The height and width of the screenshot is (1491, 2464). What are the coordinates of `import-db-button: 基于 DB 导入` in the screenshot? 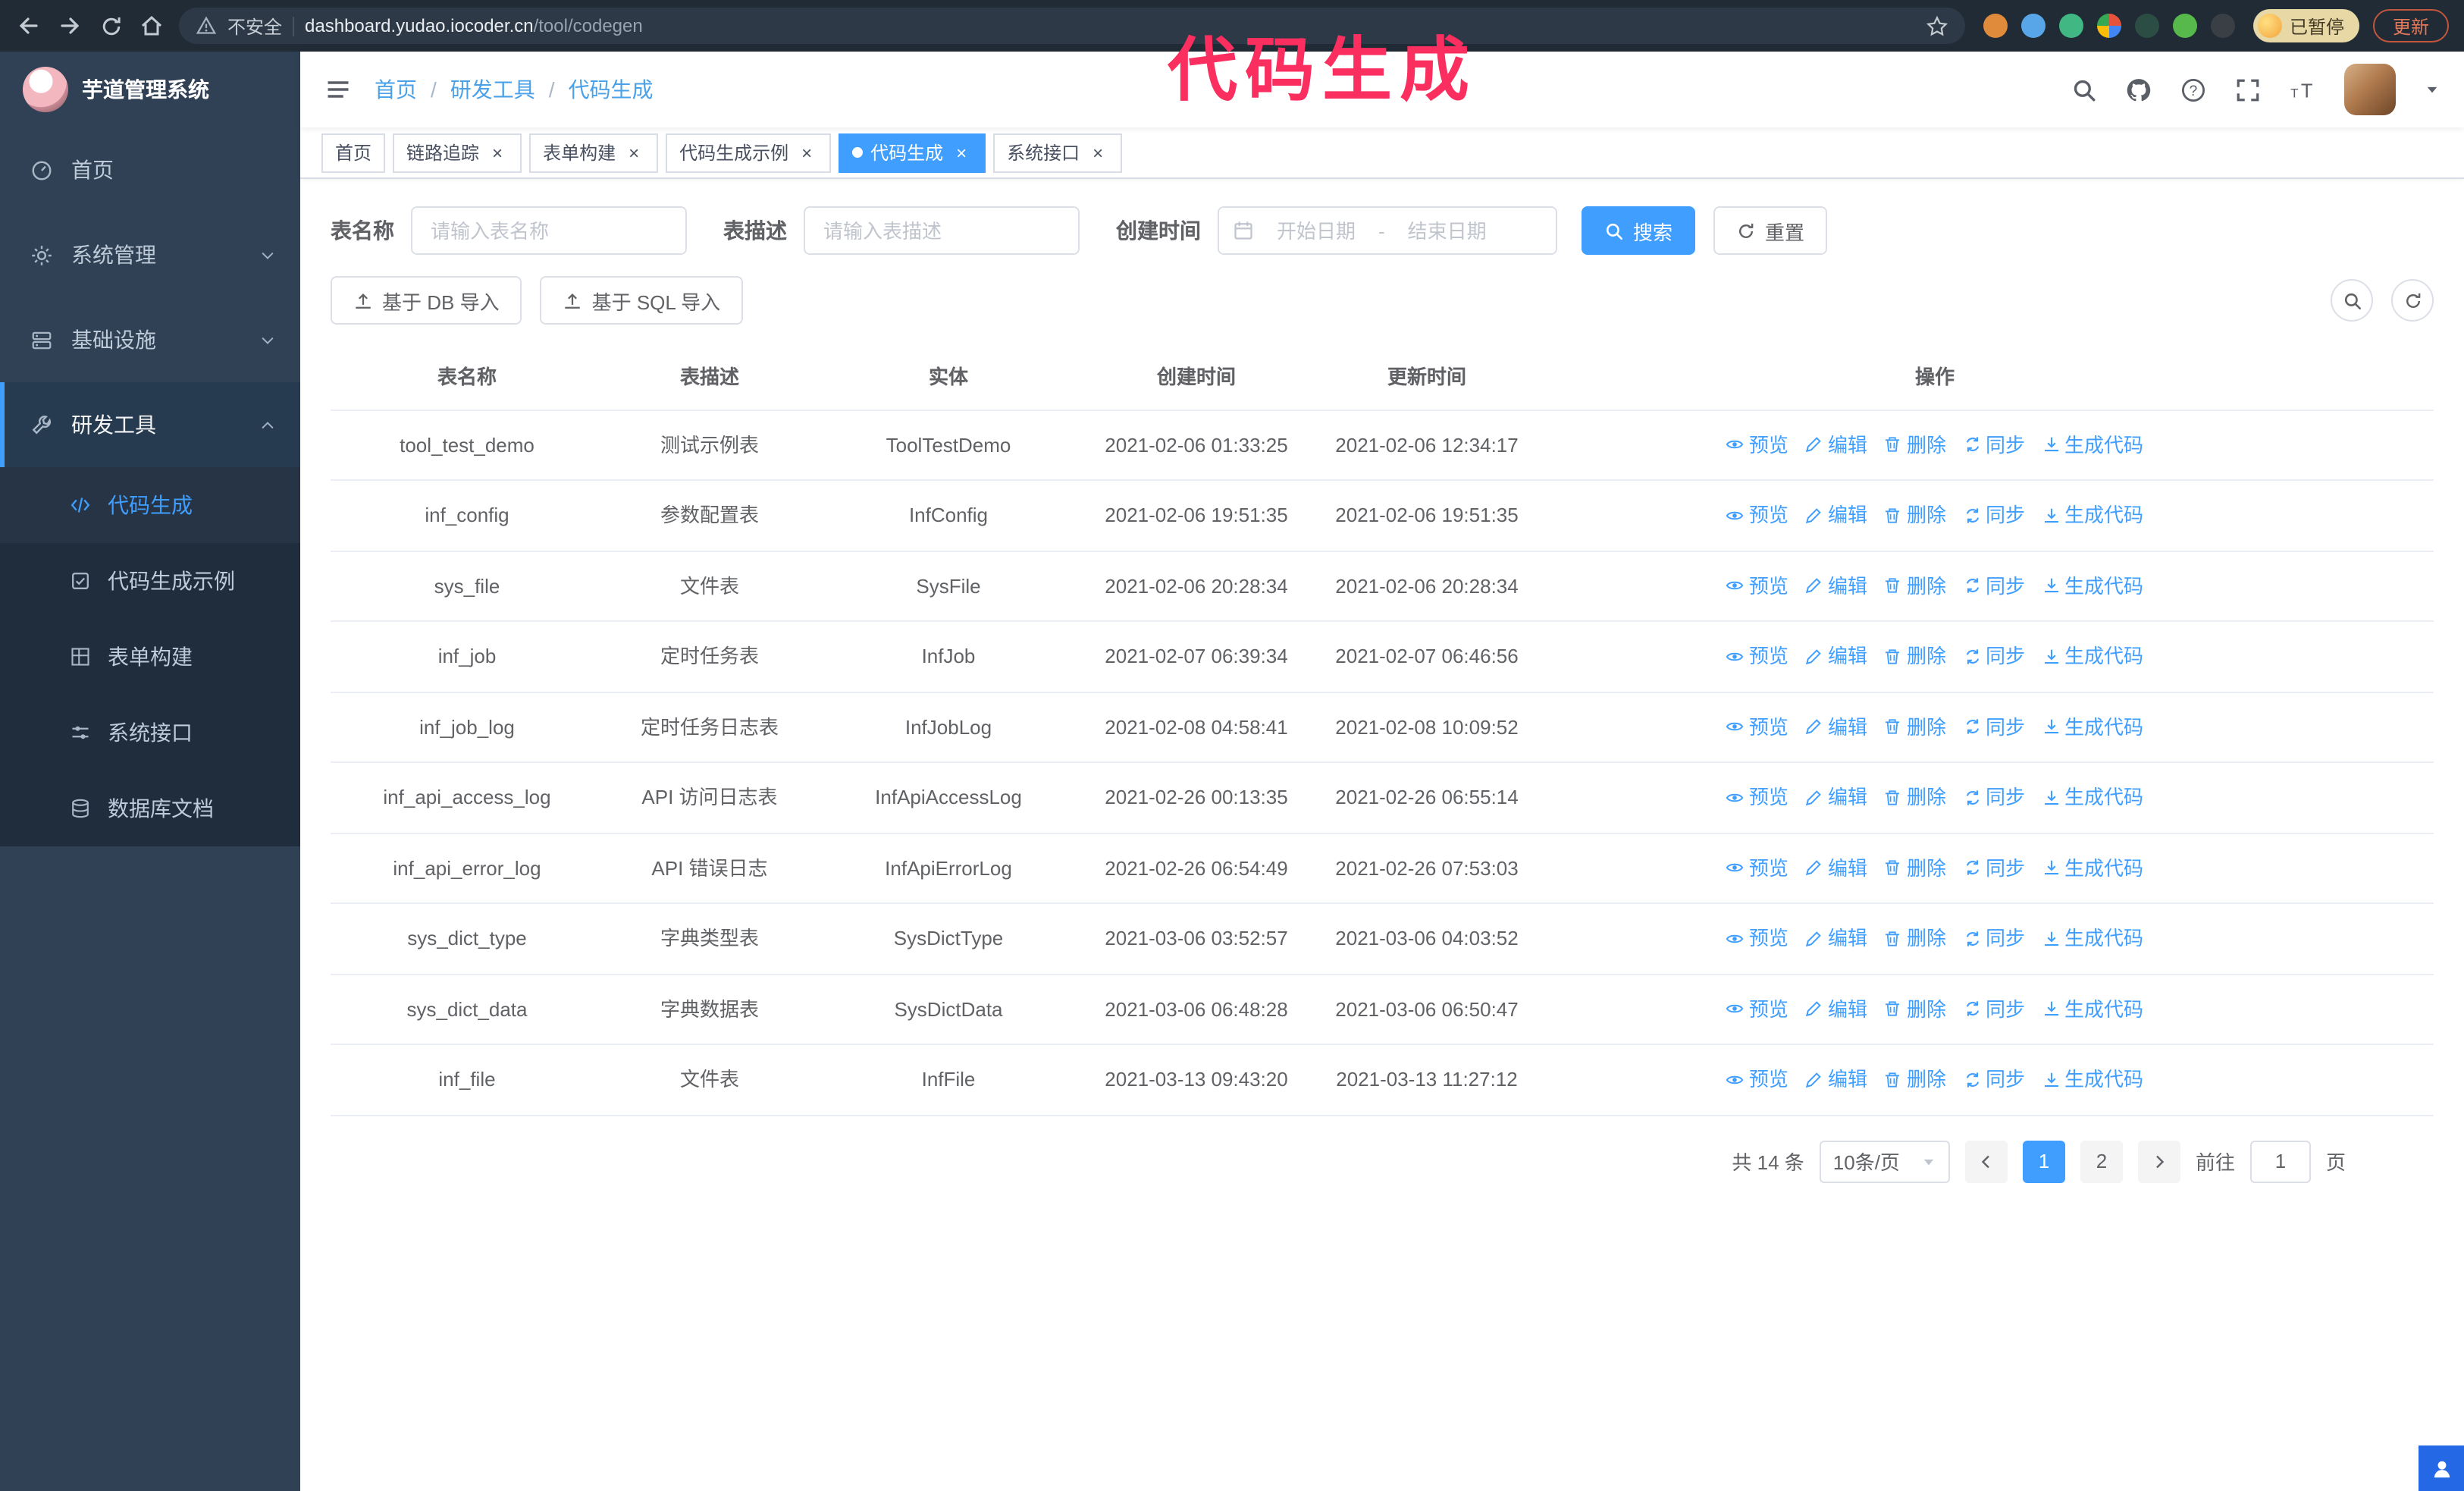 It's located at (427, 300).